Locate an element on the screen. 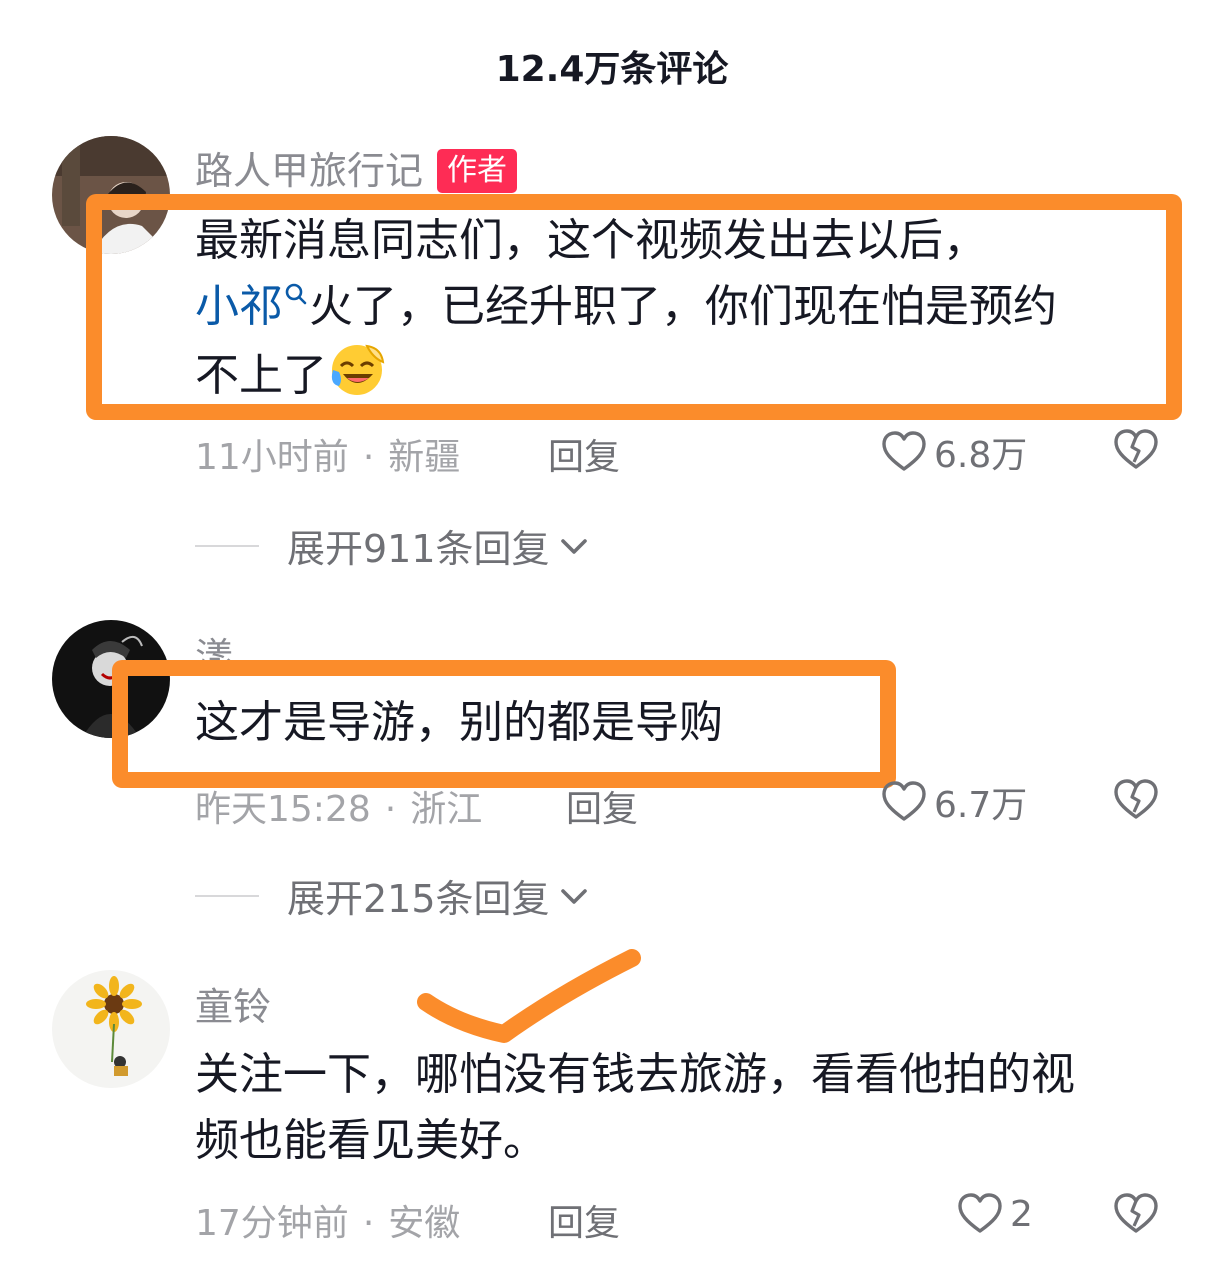  comment-meta: 17分钟前 · 安徽 is located at coordinates (327, 1220).